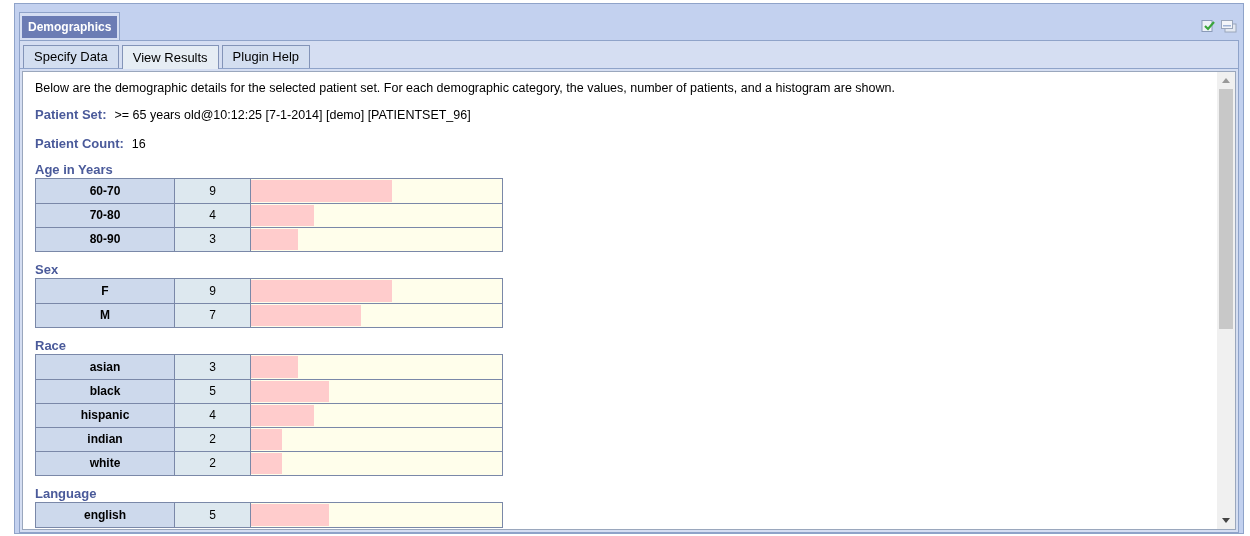 The height and width of the screenshot is (536, 1250). I want to click on table-cell: asian, so click(105, 366).